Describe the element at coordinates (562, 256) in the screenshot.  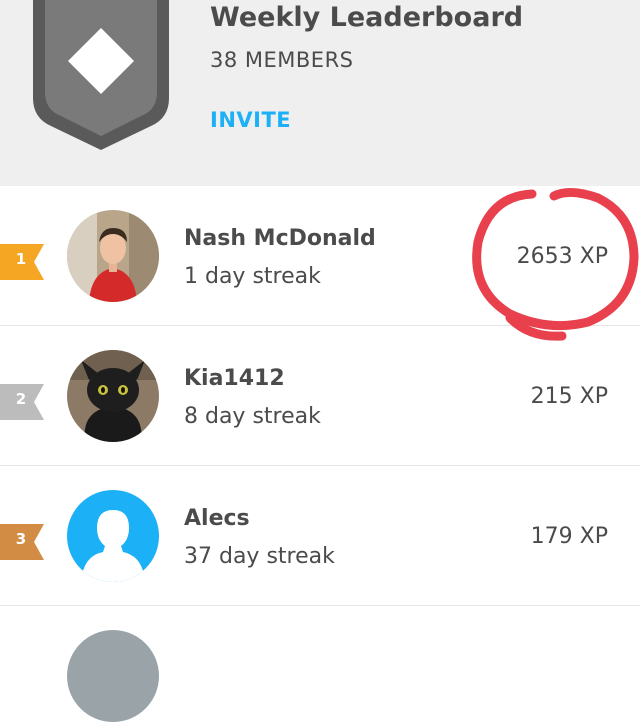
I see `xp-value: 2653 XP` at that location.